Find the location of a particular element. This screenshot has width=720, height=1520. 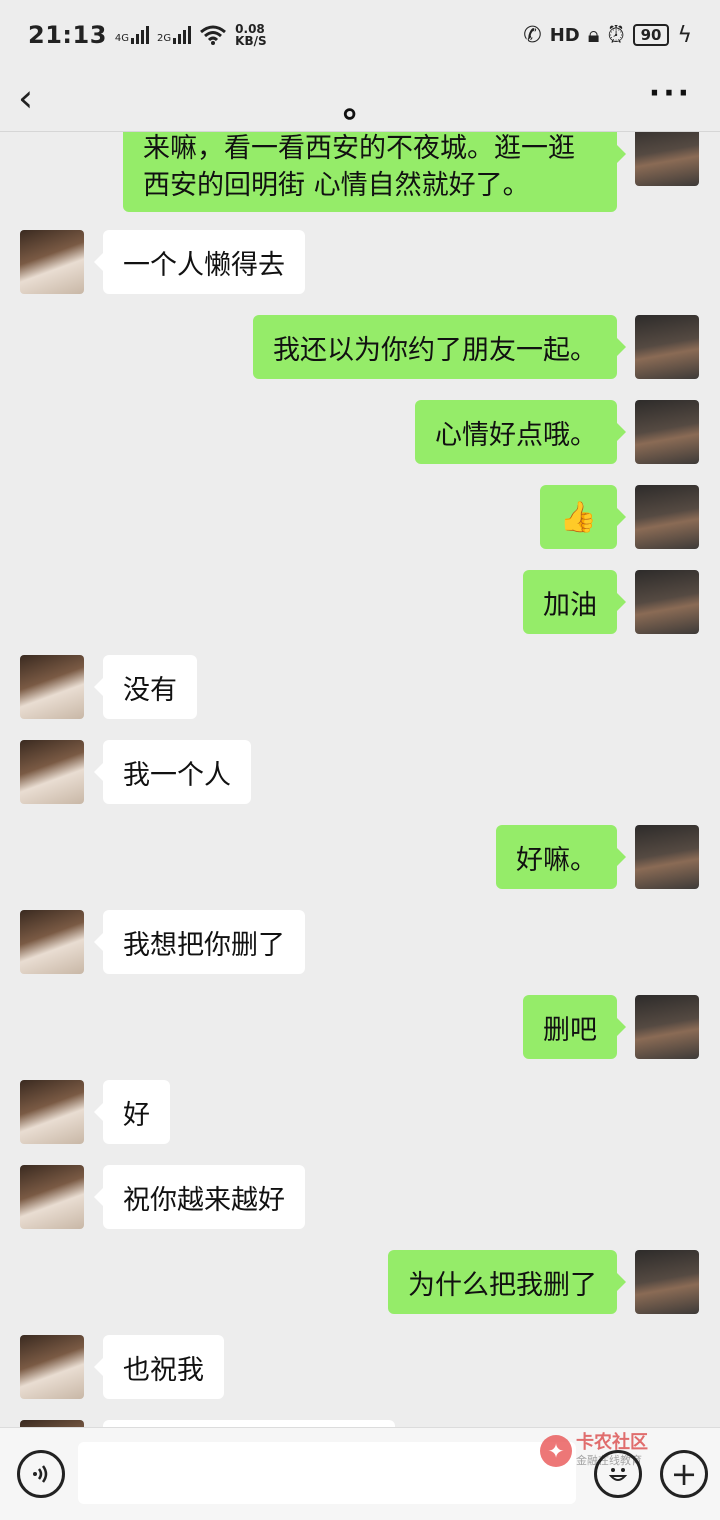

smiley-face-icon is located at coordinates (618, 1474).